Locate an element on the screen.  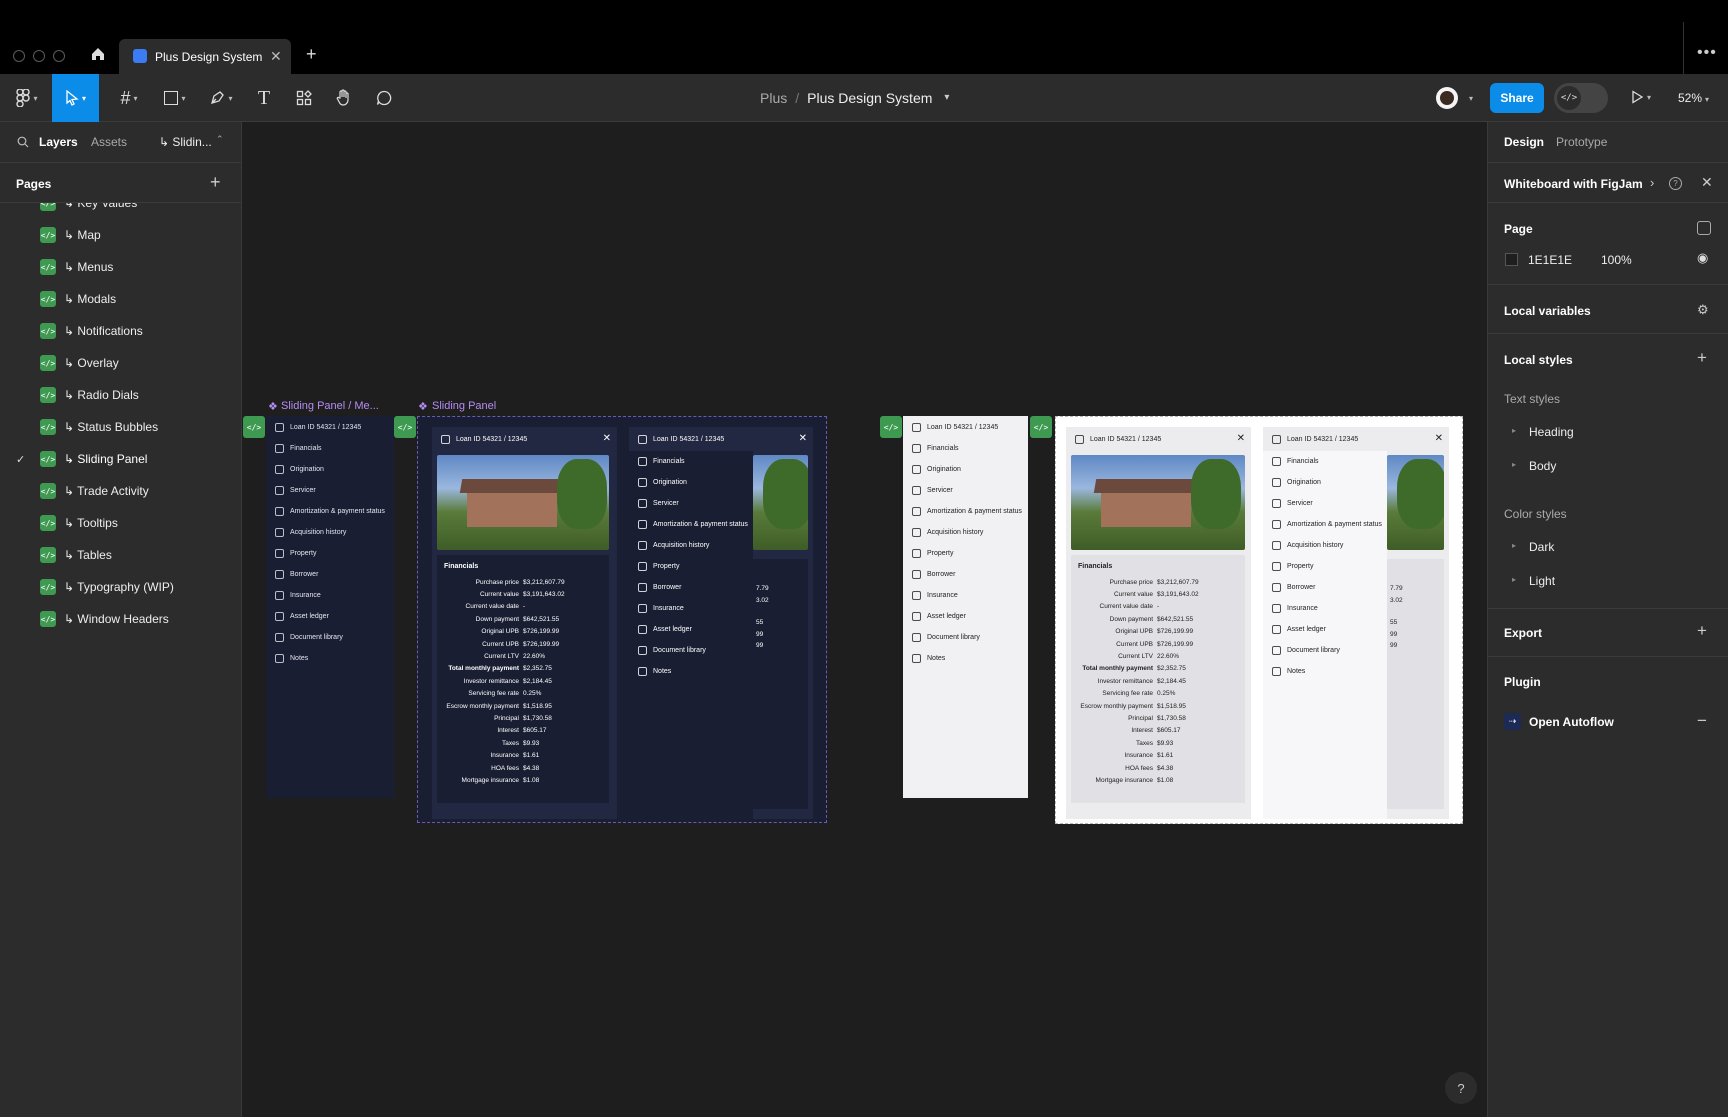
page-item: </> ↳ Radio Dials is located at coordinates (120, 395).